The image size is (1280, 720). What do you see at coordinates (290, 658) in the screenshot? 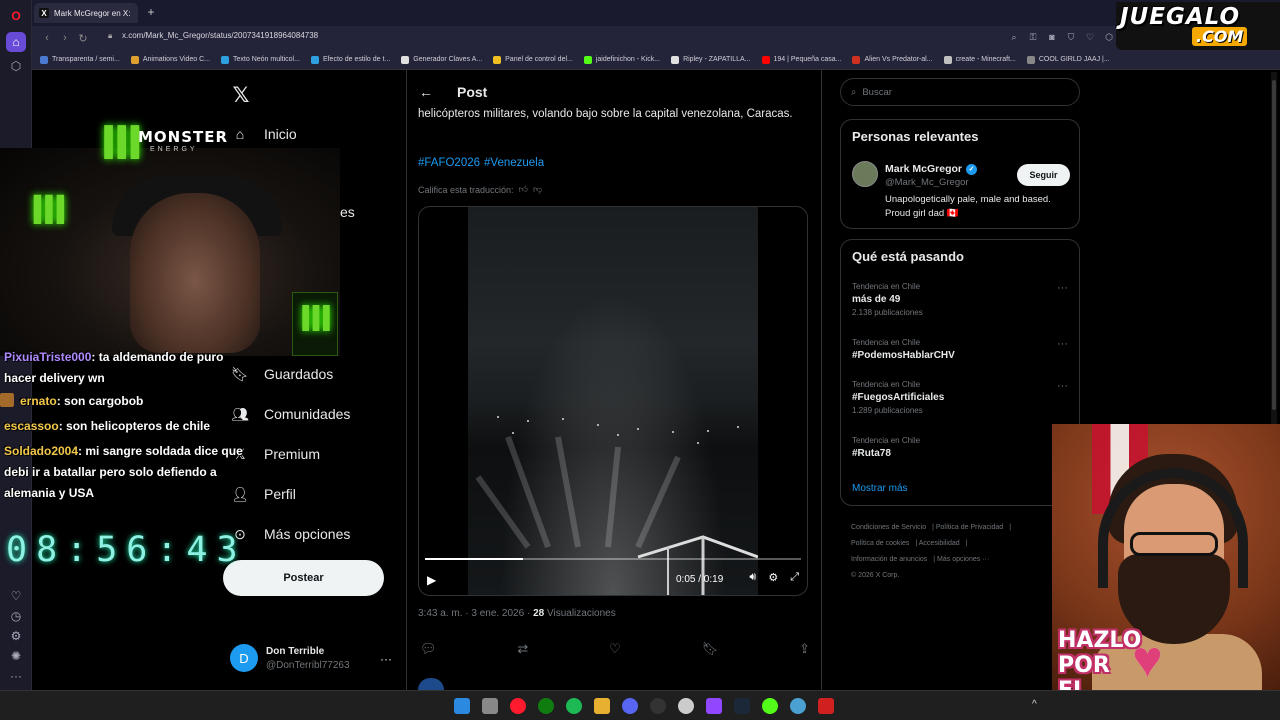
I see `account-switcher: D Don Terrible @DonTerribl77263` at bounding box center [290, 658].